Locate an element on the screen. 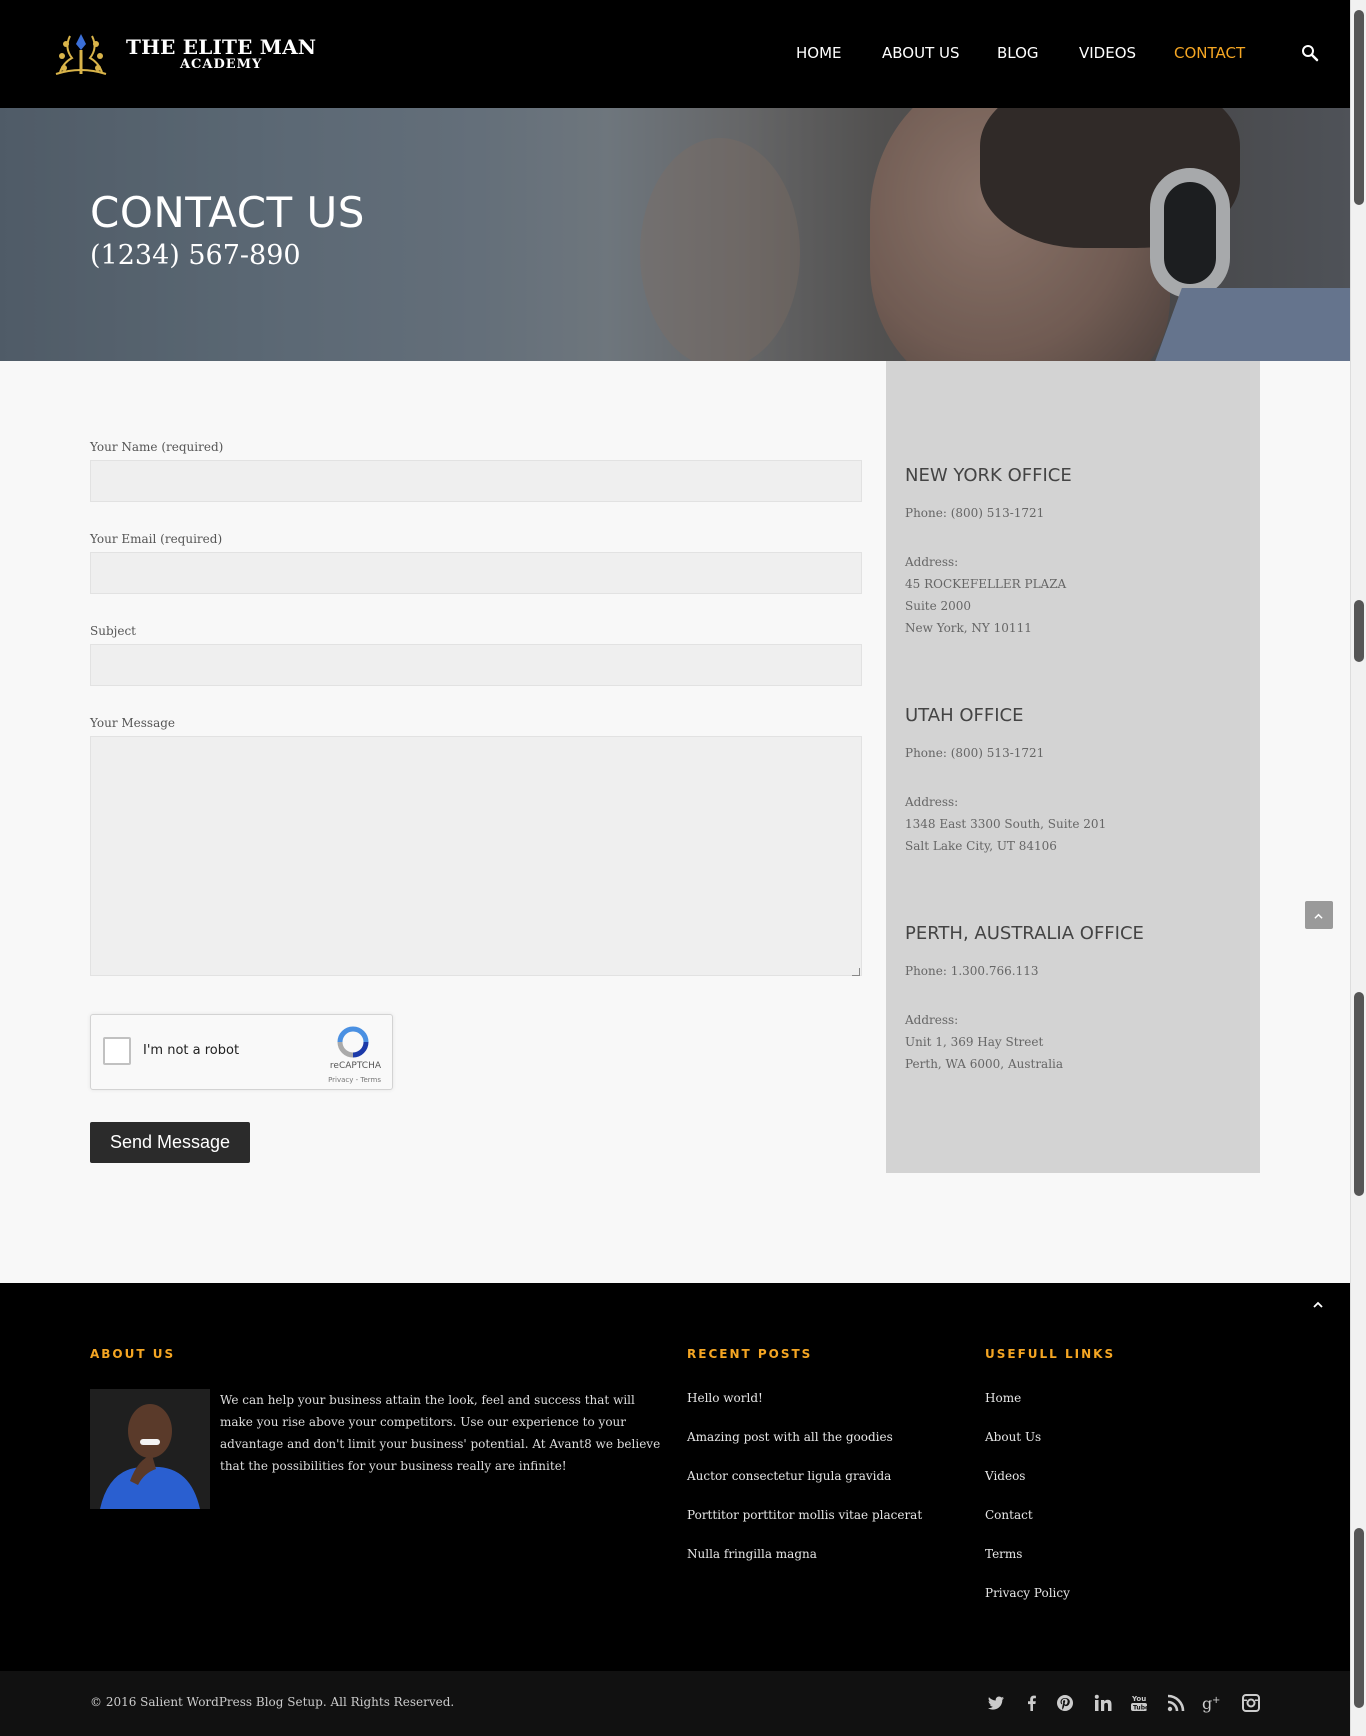 Image resolution: width=1366 pixels, height=1736 pixels. nav-videos: VIDEOS is located at coordinates (1107, 53).